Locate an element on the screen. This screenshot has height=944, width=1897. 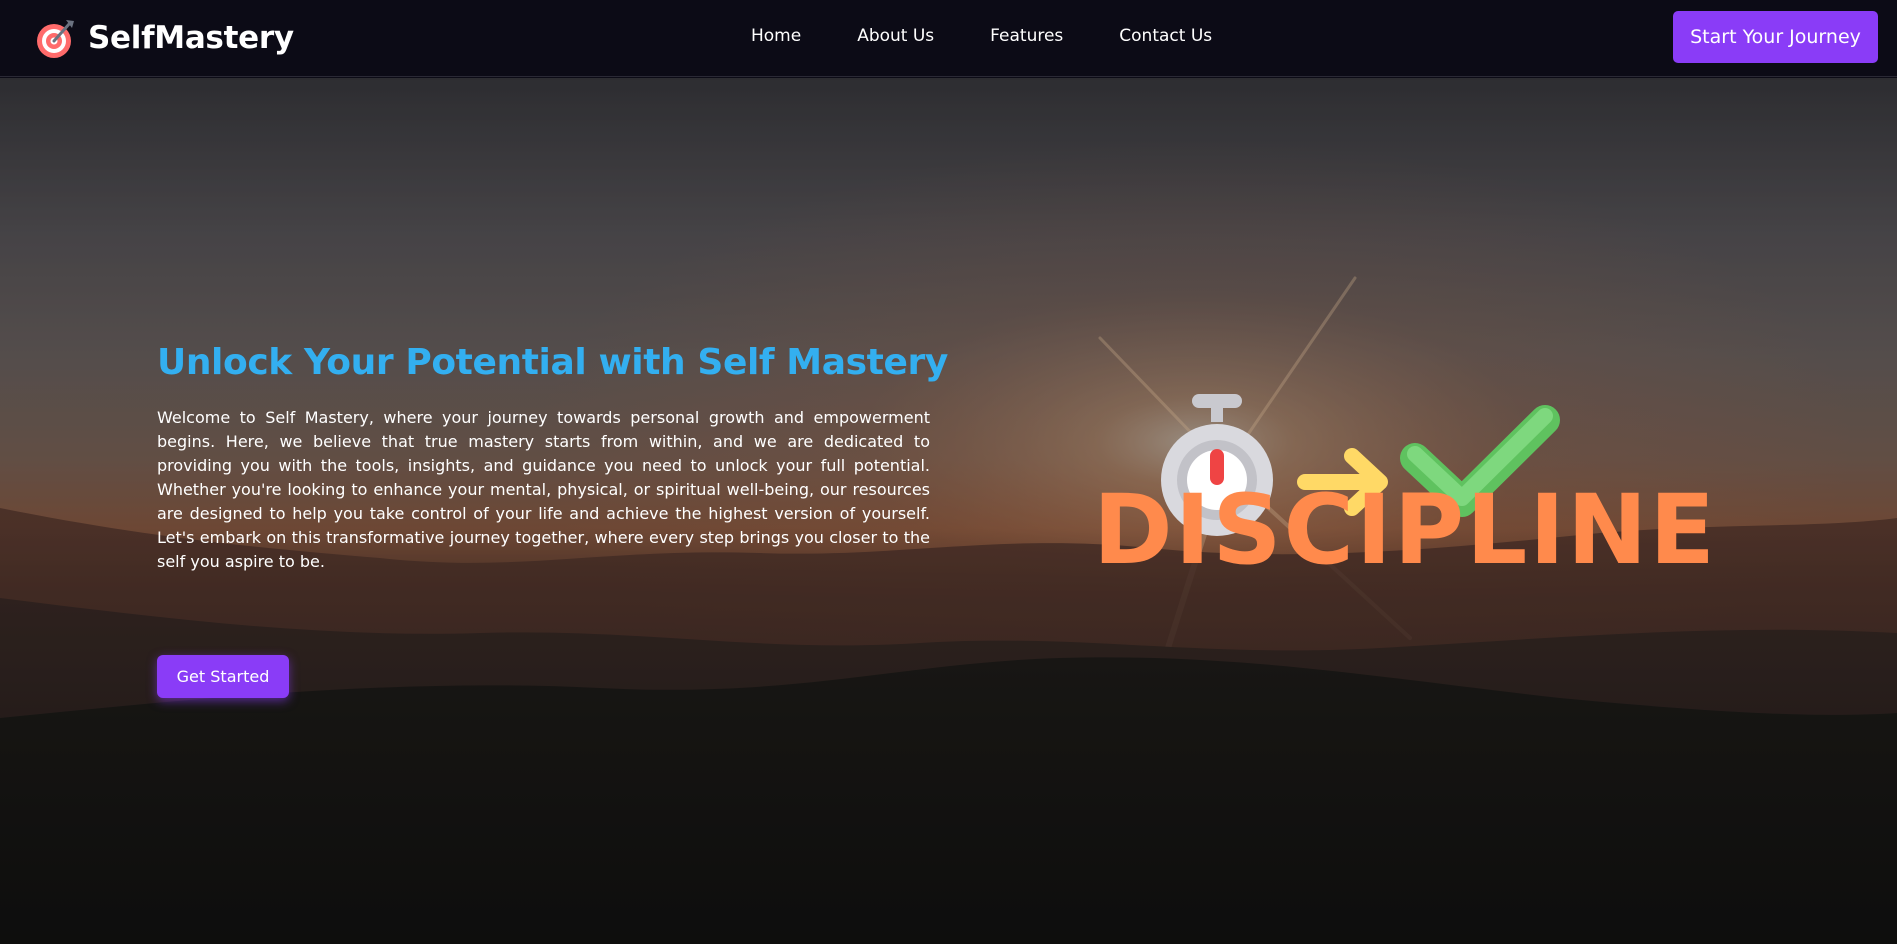
nav-about-us: About Us is located at coordinates (895, 36).